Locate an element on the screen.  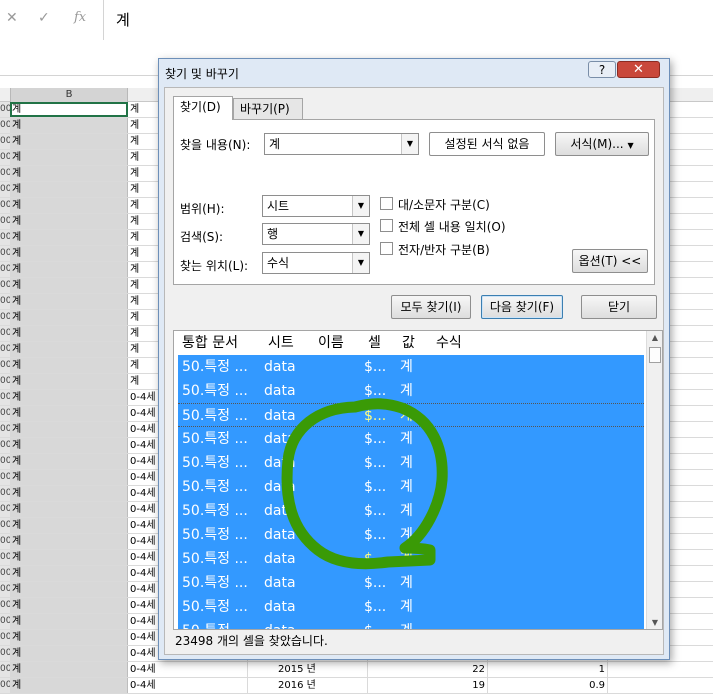
cell-d: 2015 년 is located at coordinates (308, 669).